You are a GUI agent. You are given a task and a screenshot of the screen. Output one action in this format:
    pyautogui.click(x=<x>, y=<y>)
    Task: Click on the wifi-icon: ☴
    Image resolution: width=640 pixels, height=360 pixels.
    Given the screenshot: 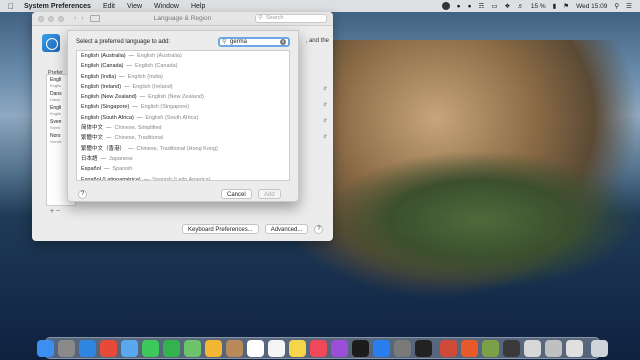 What is the action you would take?
    pyautogui.click(x=482, y=6)
    